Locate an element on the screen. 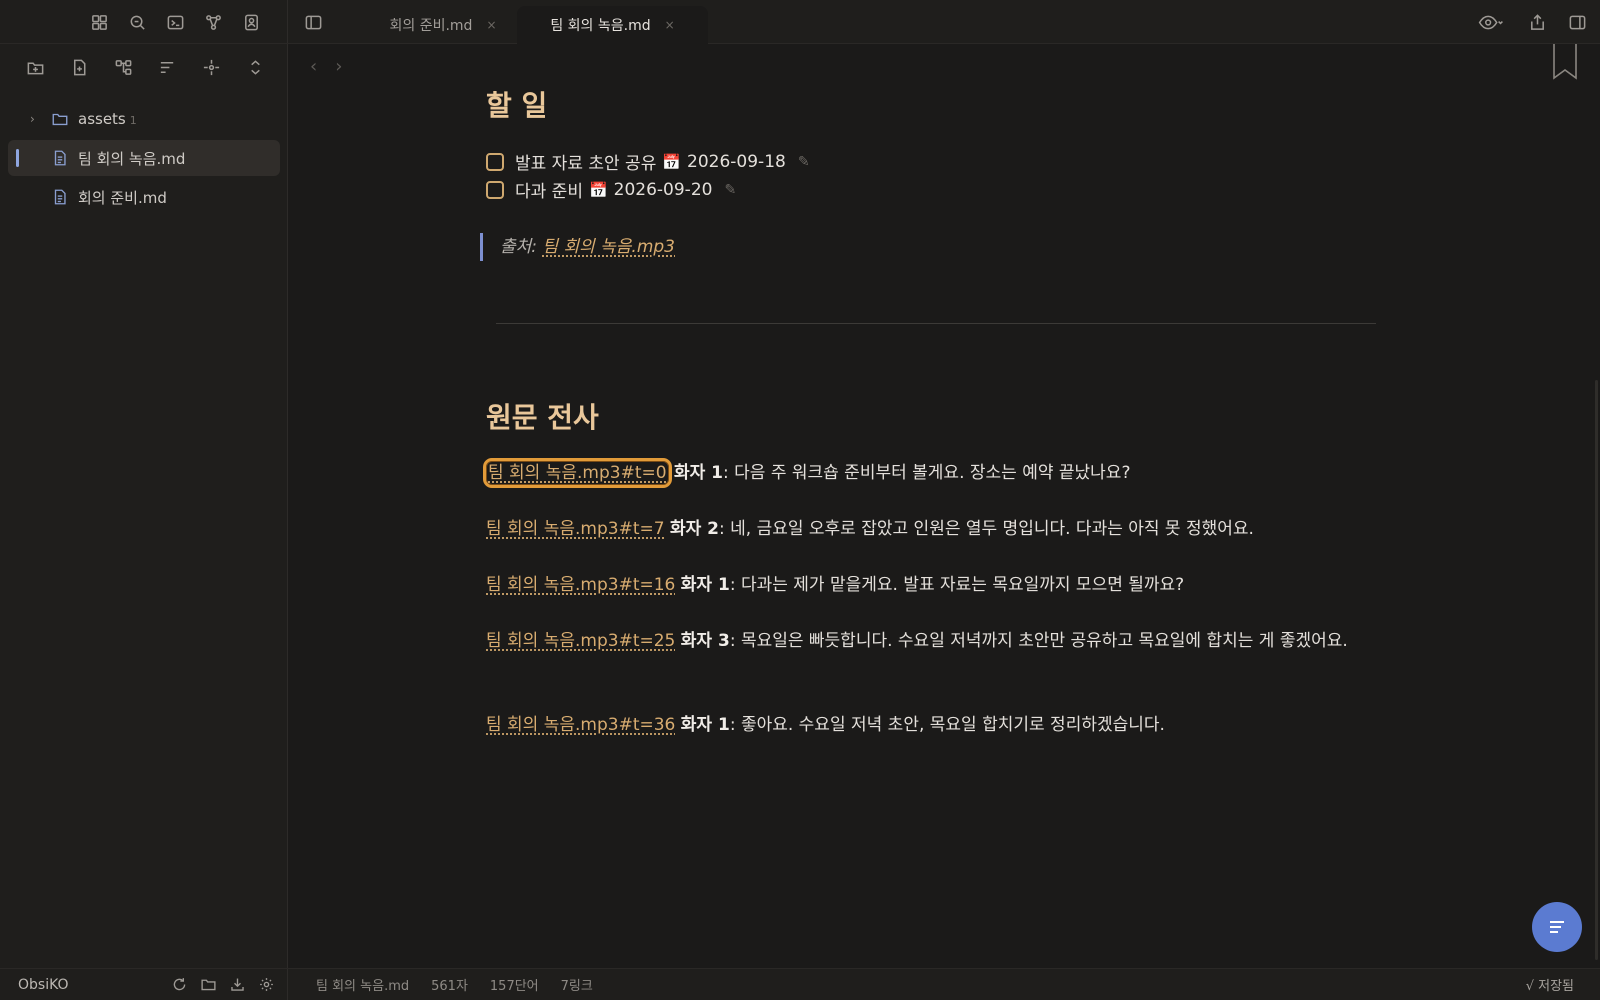 Image resolution: width=1600 pixels, height=1000 pixels. refresh-icon is located at coordinates (179, 985).